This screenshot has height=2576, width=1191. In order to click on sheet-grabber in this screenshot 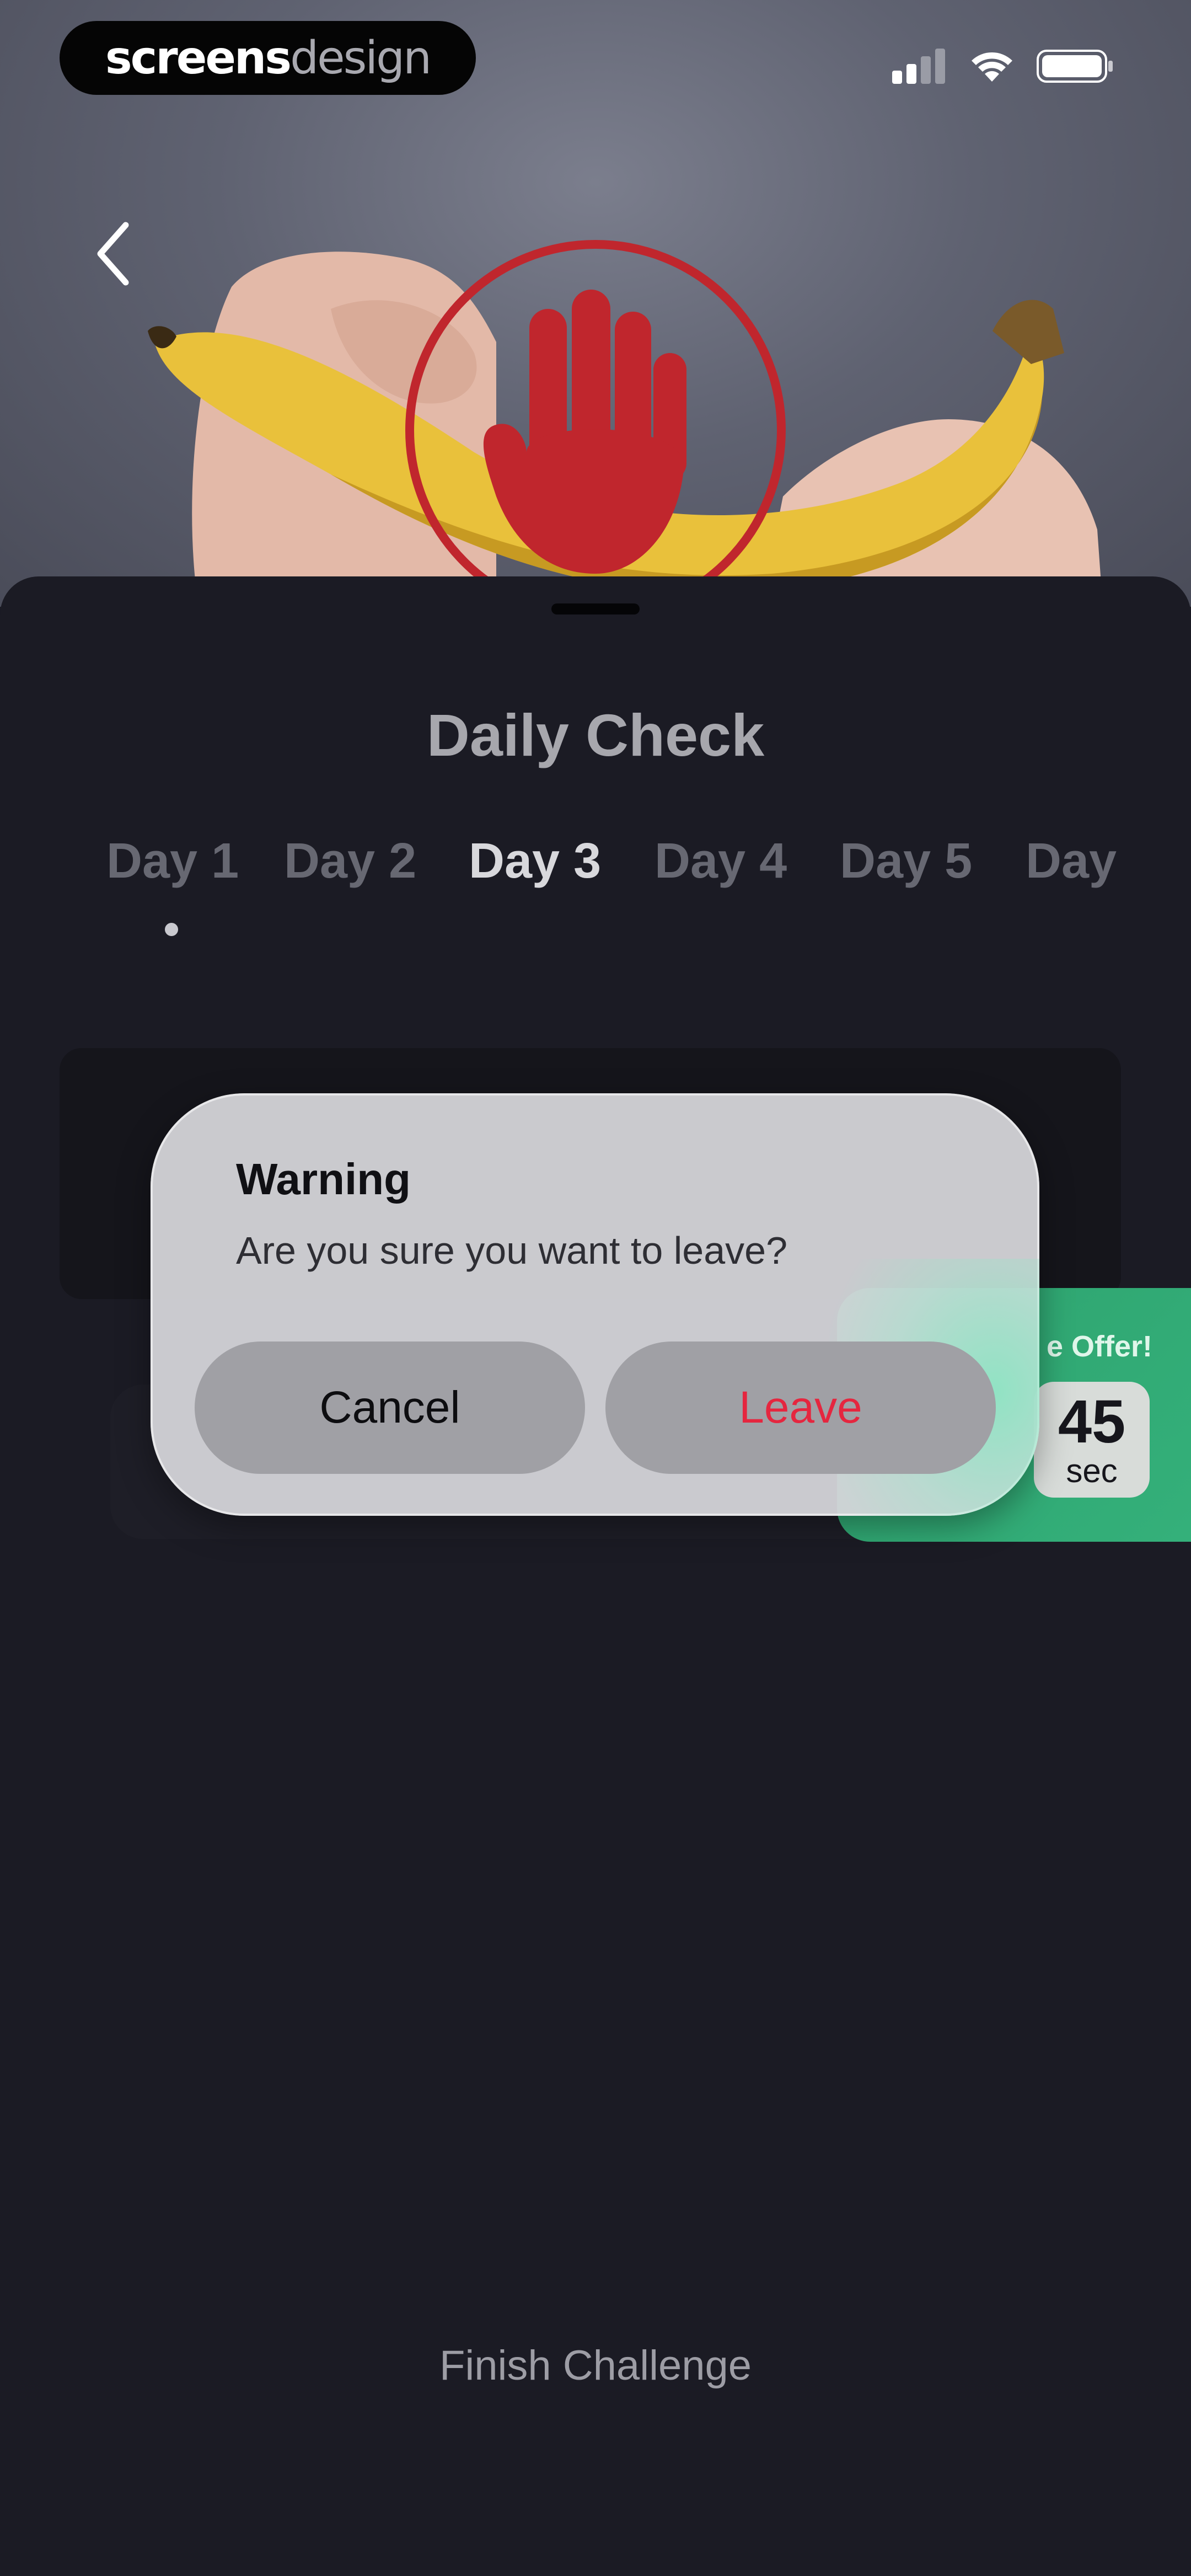, I will do `click(595, 608)`.